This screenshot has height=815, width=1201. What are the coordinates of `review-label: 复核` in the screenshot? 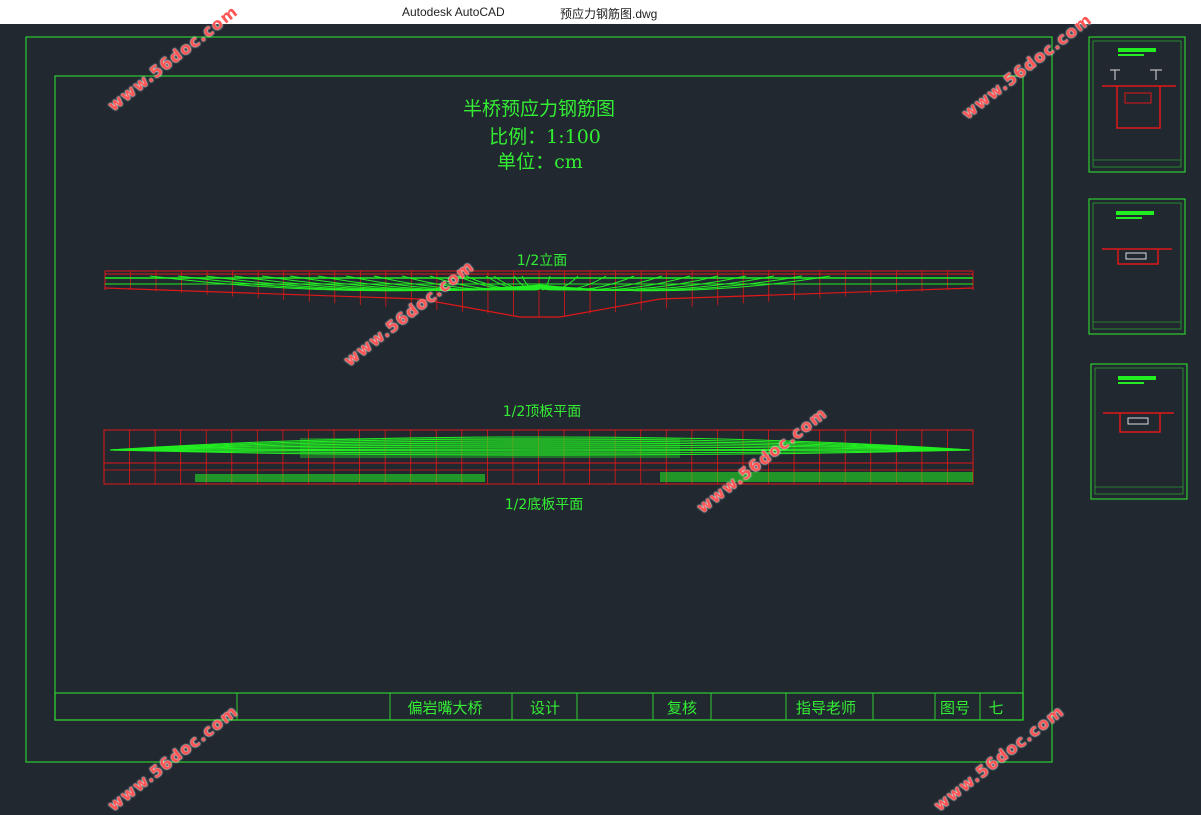 It's located at (682, 708).